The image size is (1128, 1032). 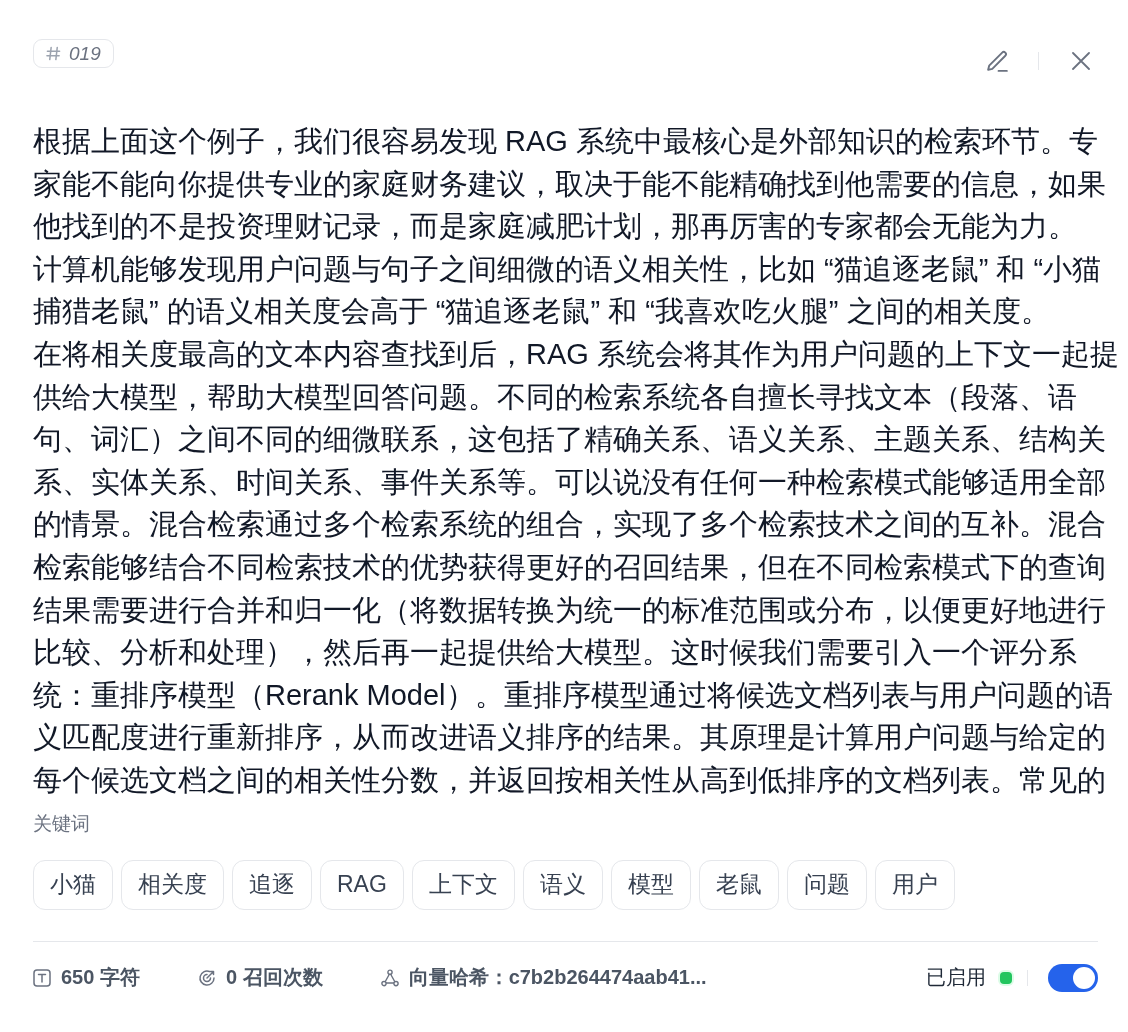 I want to click on close-icon, so click(x=1081, y=61).